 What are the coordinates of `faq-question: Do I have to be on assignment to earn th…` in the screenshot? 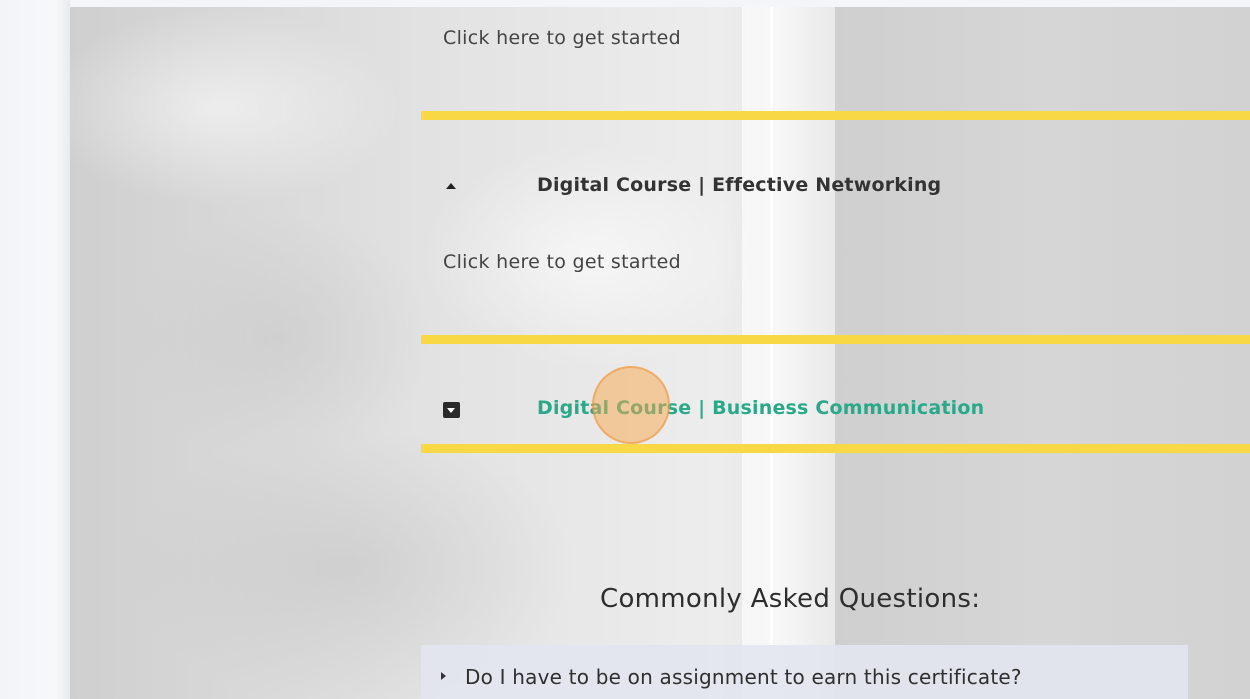 It's located at (743, 677).